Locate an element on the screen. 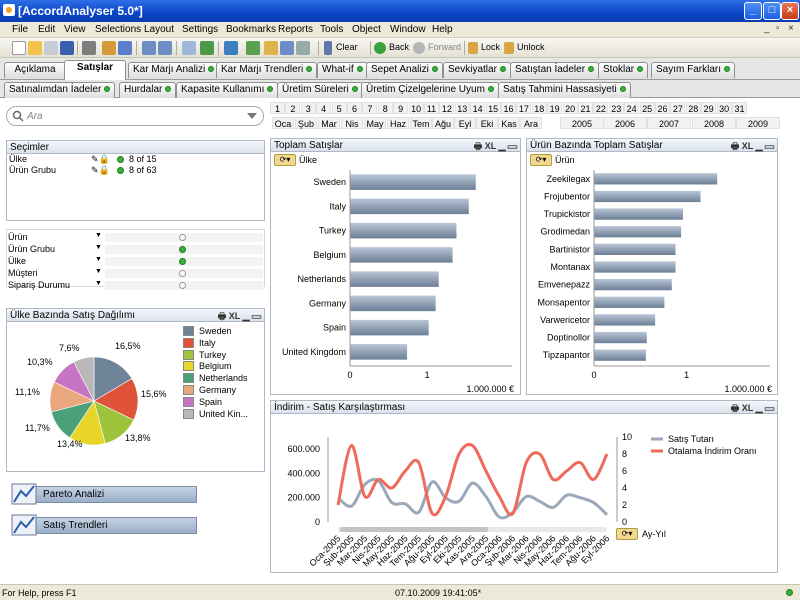  maximize-button: □ is located at coordinates (772, 11).